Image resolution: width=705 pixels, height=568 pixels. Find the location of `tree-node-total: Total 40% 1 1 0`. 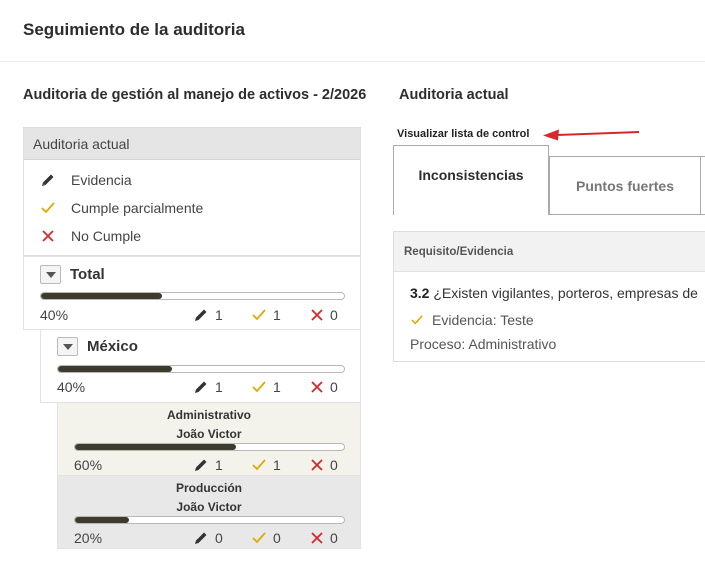

tree-node-total: Total 40% 1 1 0 is located at coordinates (192, 293).